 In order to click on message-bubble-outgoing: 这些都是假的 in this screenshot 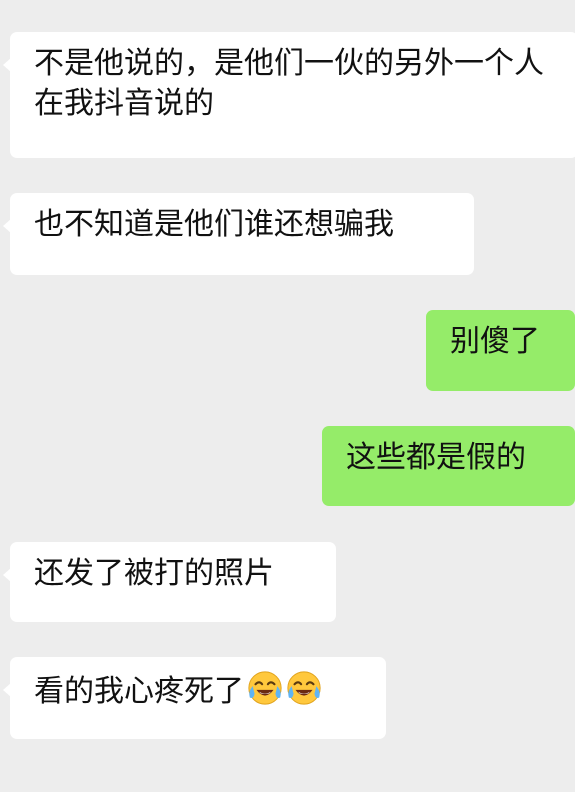, I will do `click(448, 466)`.